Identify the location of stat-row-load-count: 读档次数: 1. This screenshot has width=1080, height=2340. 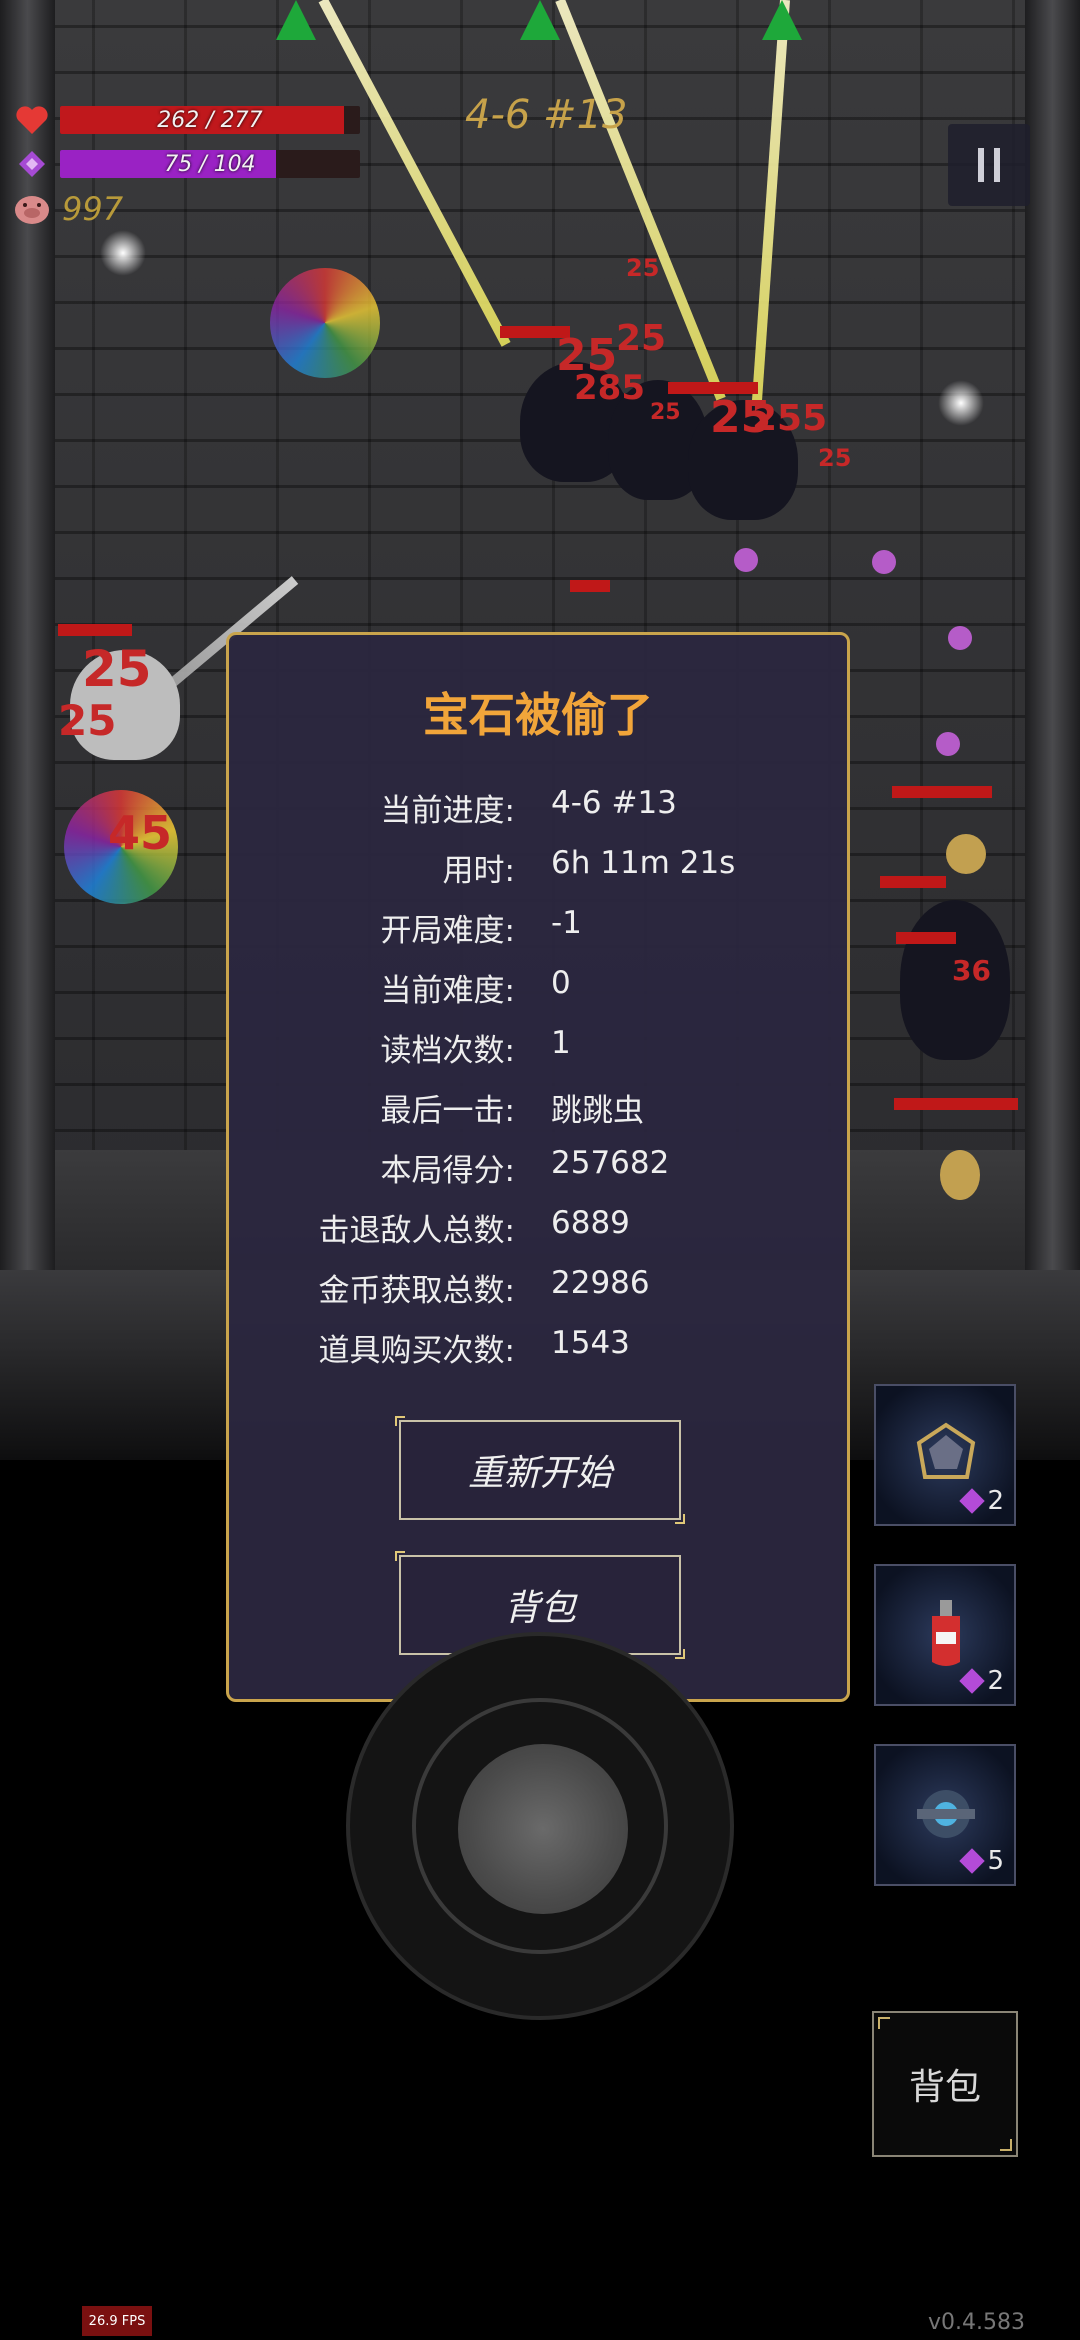
(541, 1048).